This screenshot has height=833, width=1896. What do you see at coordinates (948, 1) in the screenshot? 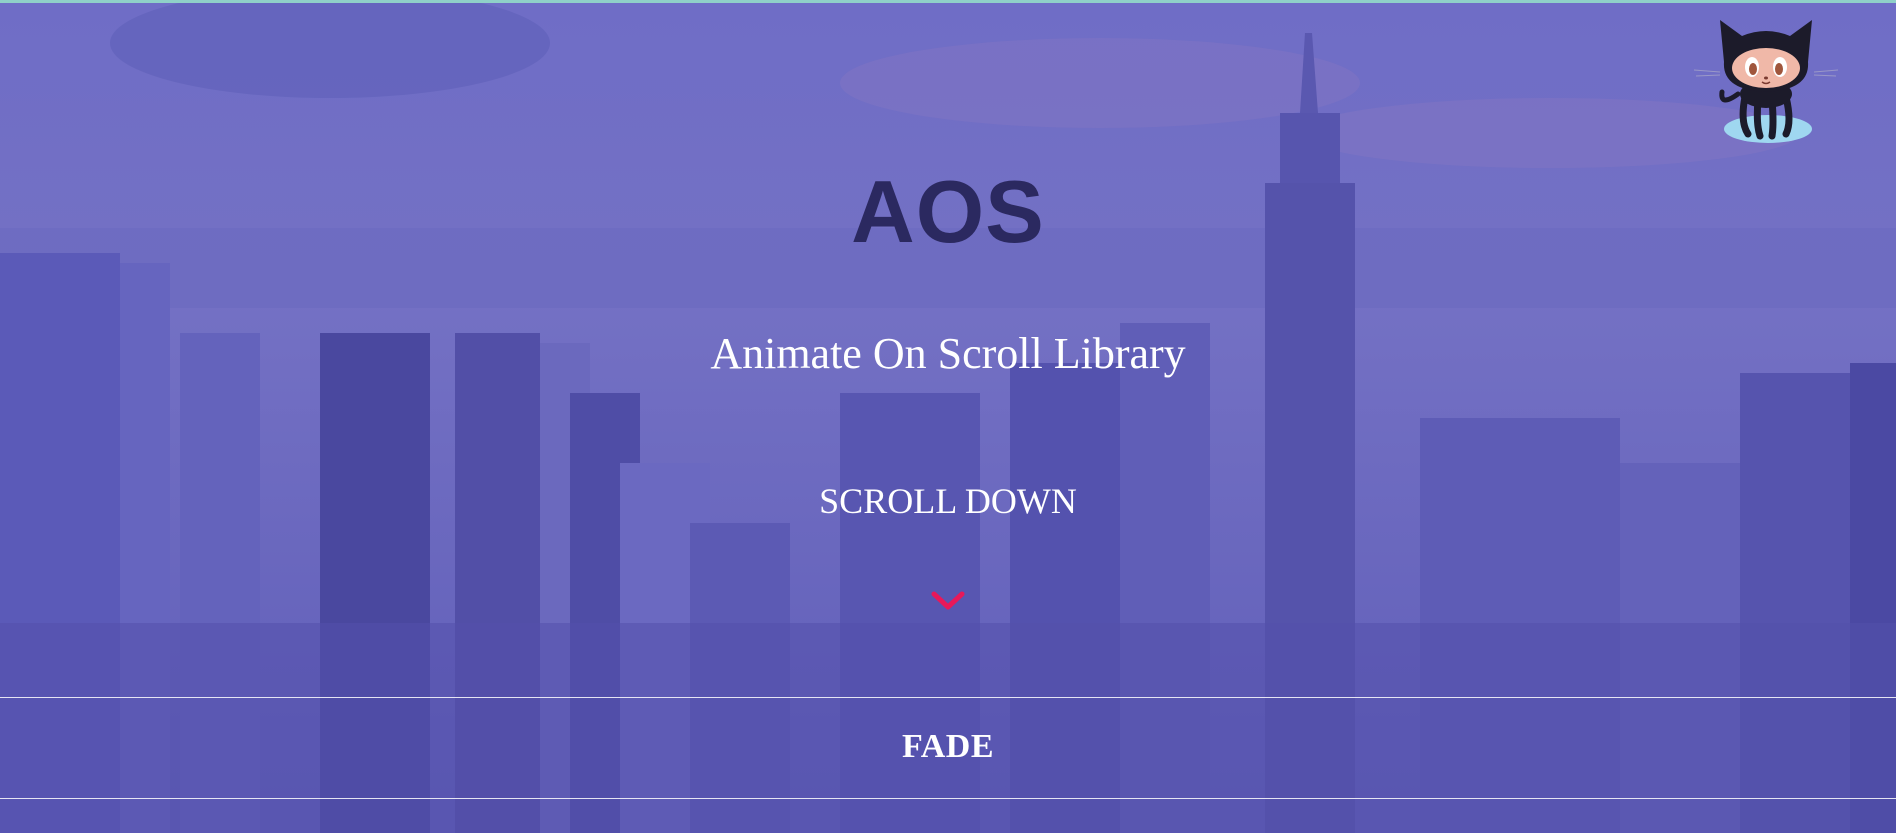
I see `top-accent-line` at bounding box center [948, 1].